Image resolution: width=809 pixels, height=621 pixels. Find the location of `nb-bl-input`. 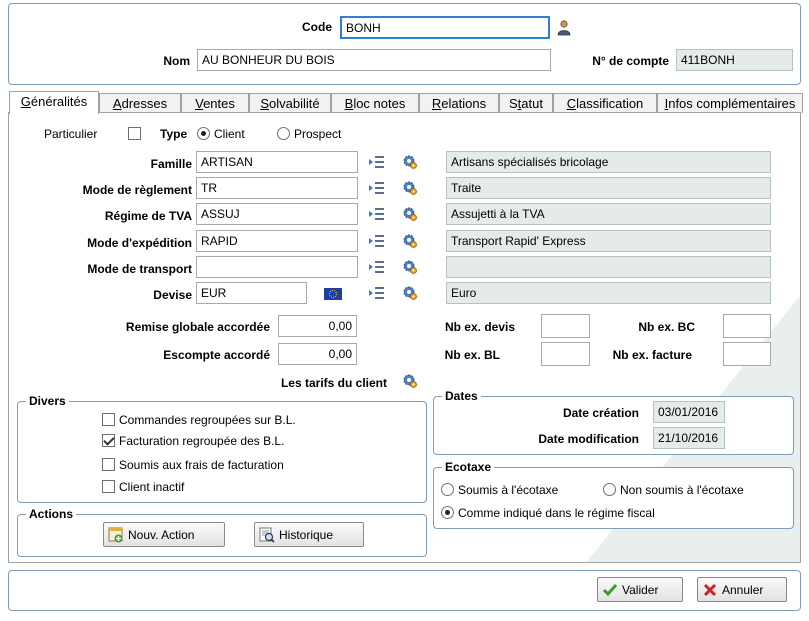

nb-bl-input is located at coordinates (565, 354).